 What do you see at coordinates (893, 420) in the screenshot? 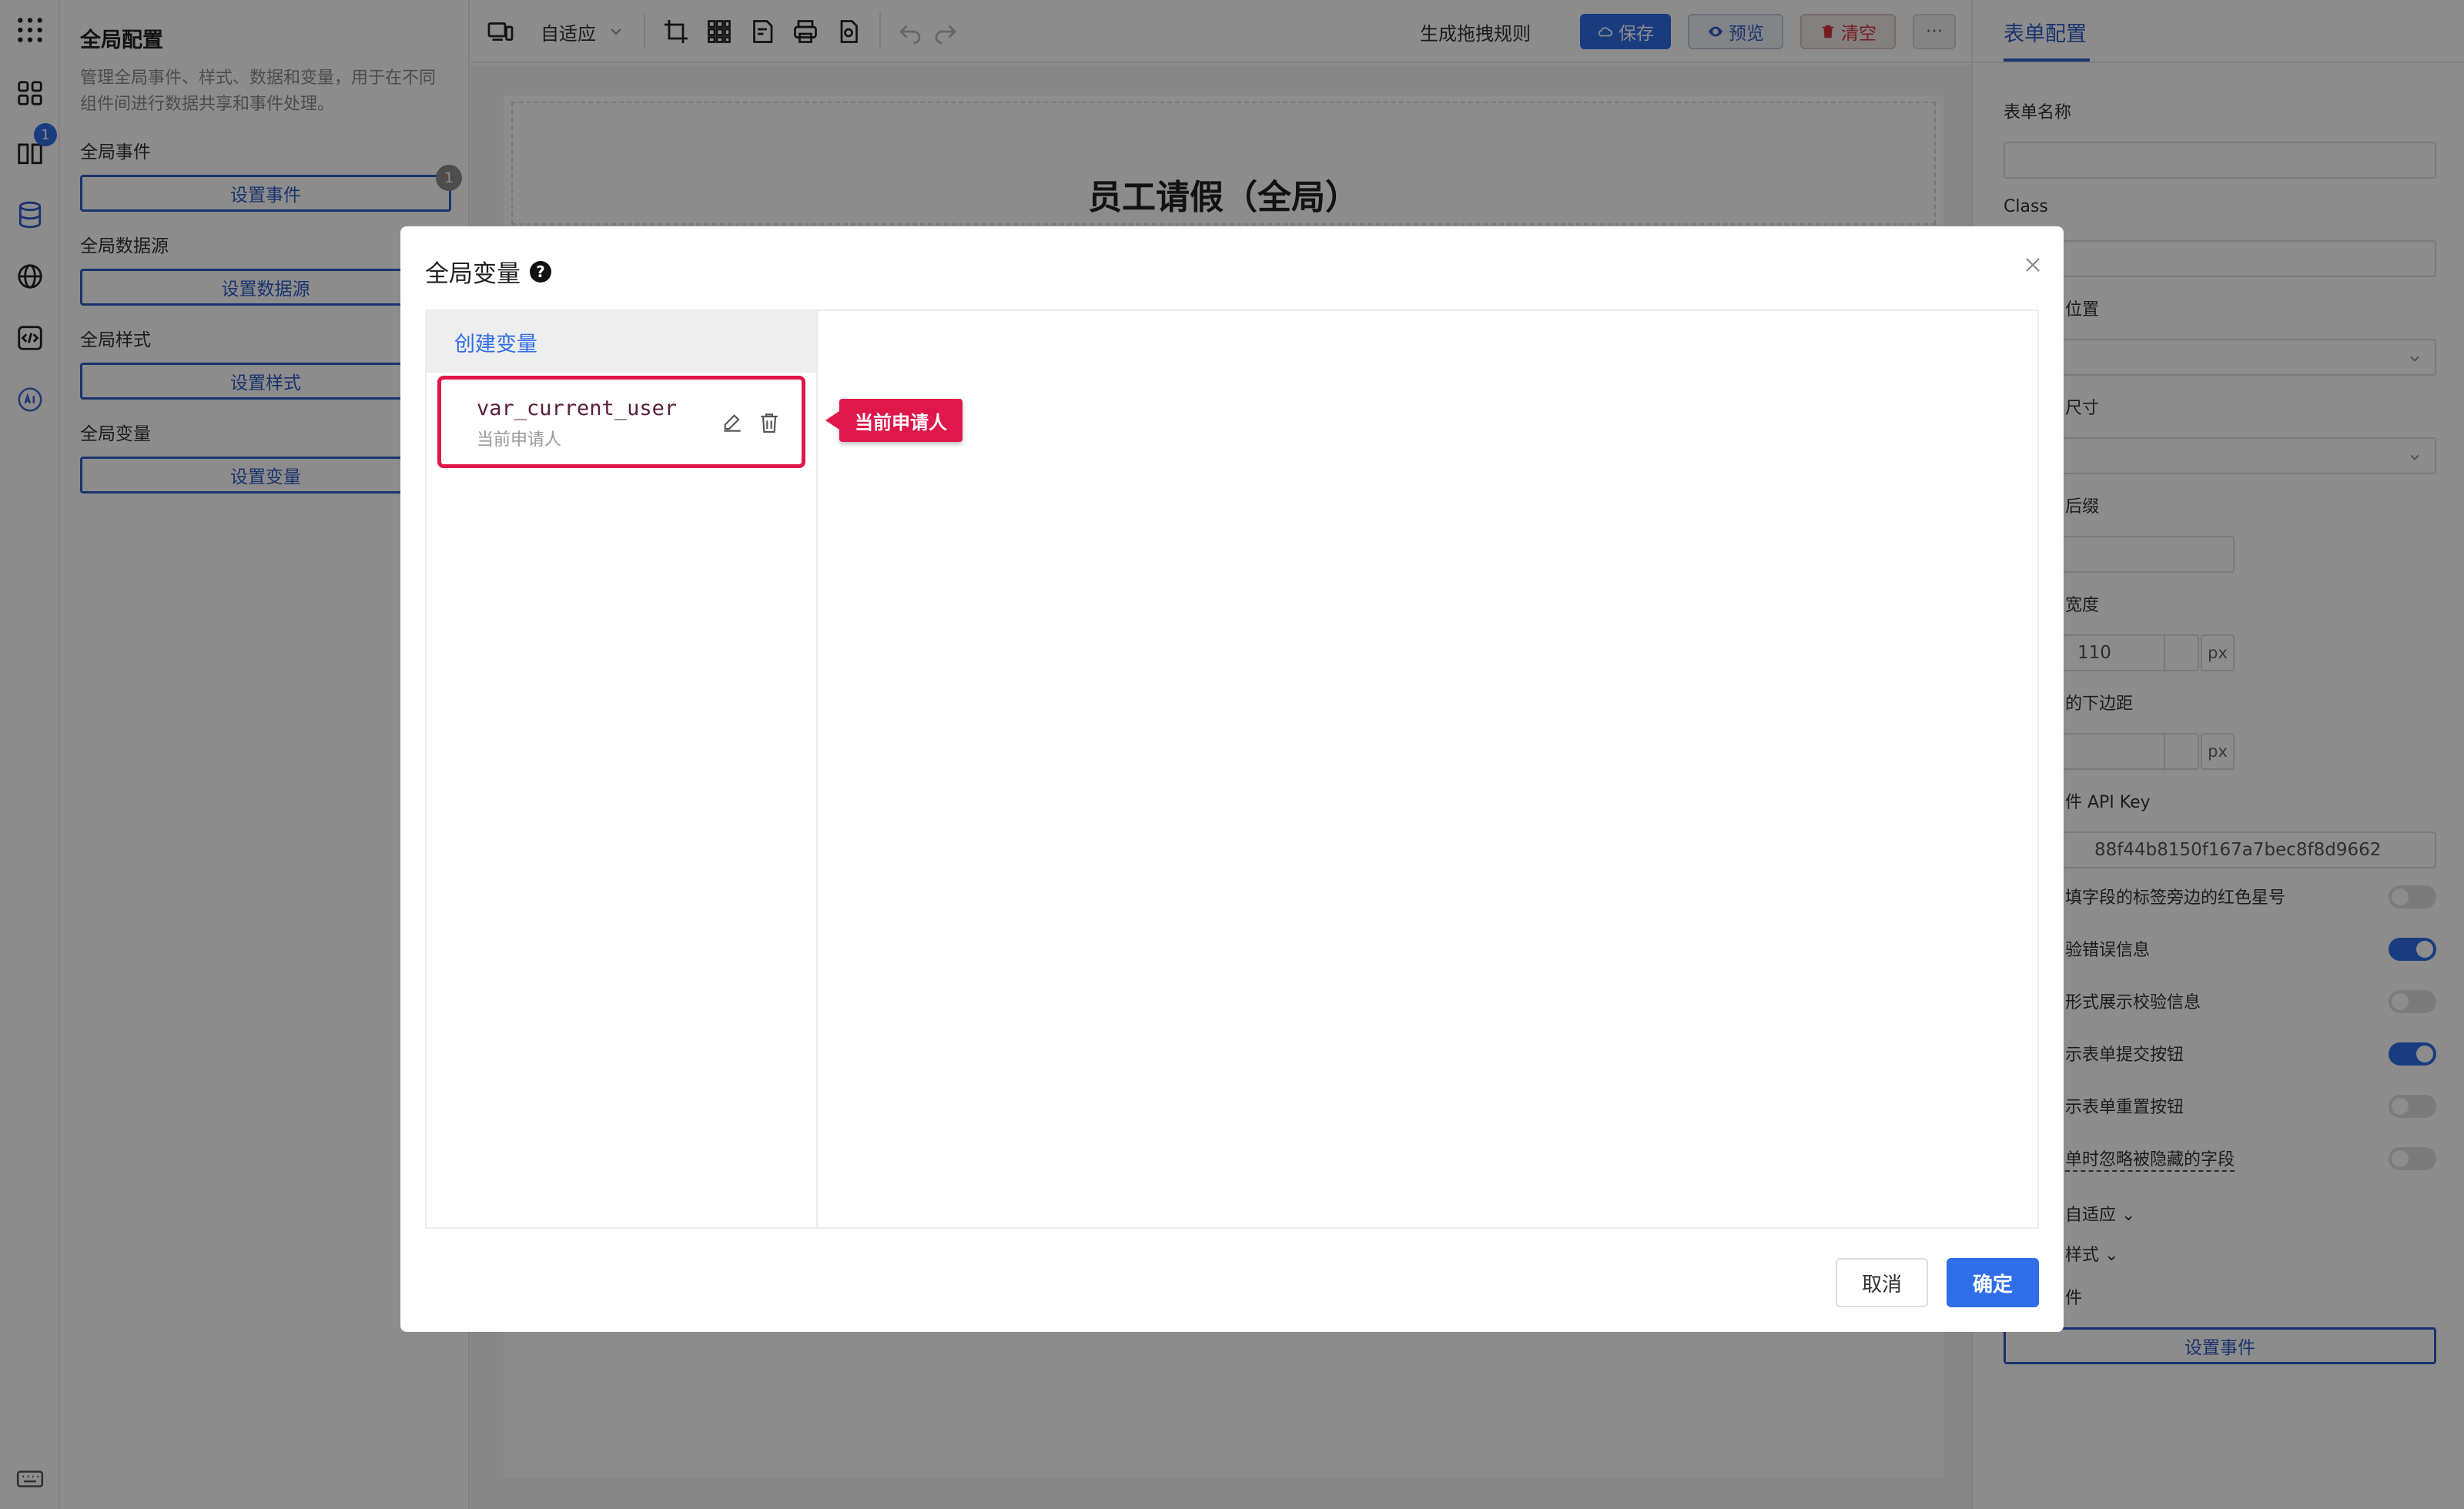
I see `variable-annotation-tag: 当前申请人` at bounding box center [893, 420].